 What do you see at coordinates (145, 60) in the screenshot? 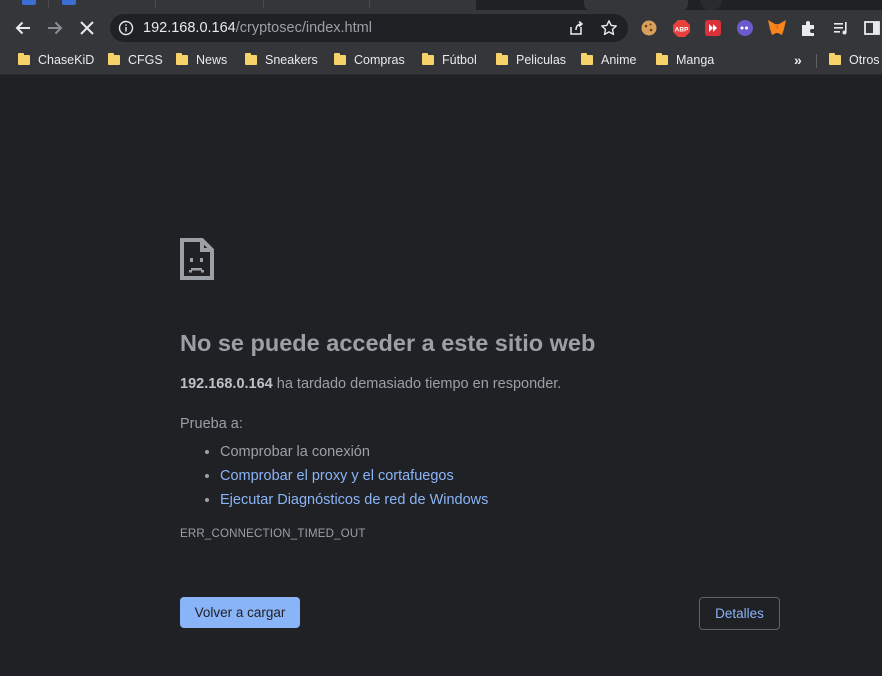
I see `bookmark-label: CFGS` at bounding box center [145, 60].